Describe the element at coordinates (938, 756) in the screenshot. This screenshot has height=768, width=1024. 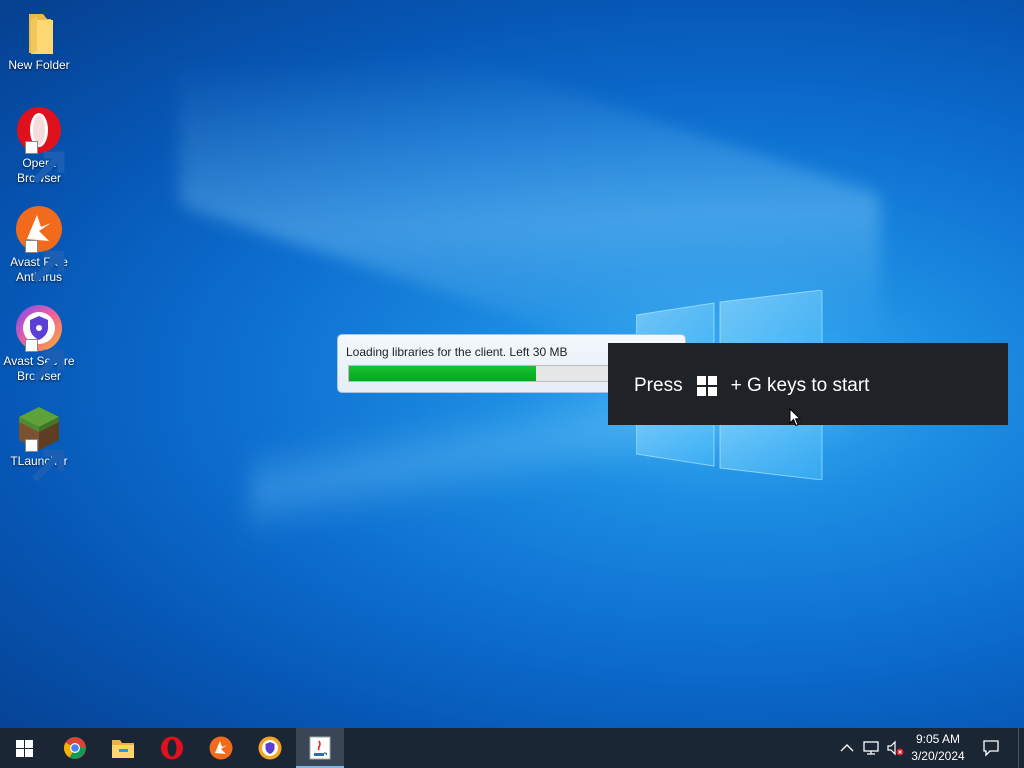
I see `clock-date: 3/20/2024` at that location.